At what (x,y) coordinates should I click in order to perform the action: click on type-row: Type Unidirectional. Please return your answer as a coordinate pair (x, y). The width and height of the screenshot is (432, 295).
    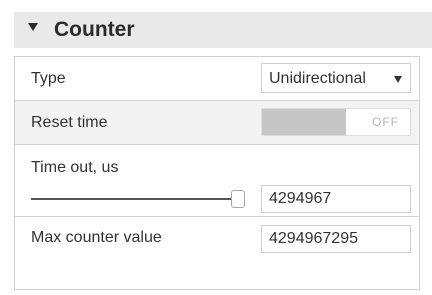
    Looking at the image, I should click on (217, 79).